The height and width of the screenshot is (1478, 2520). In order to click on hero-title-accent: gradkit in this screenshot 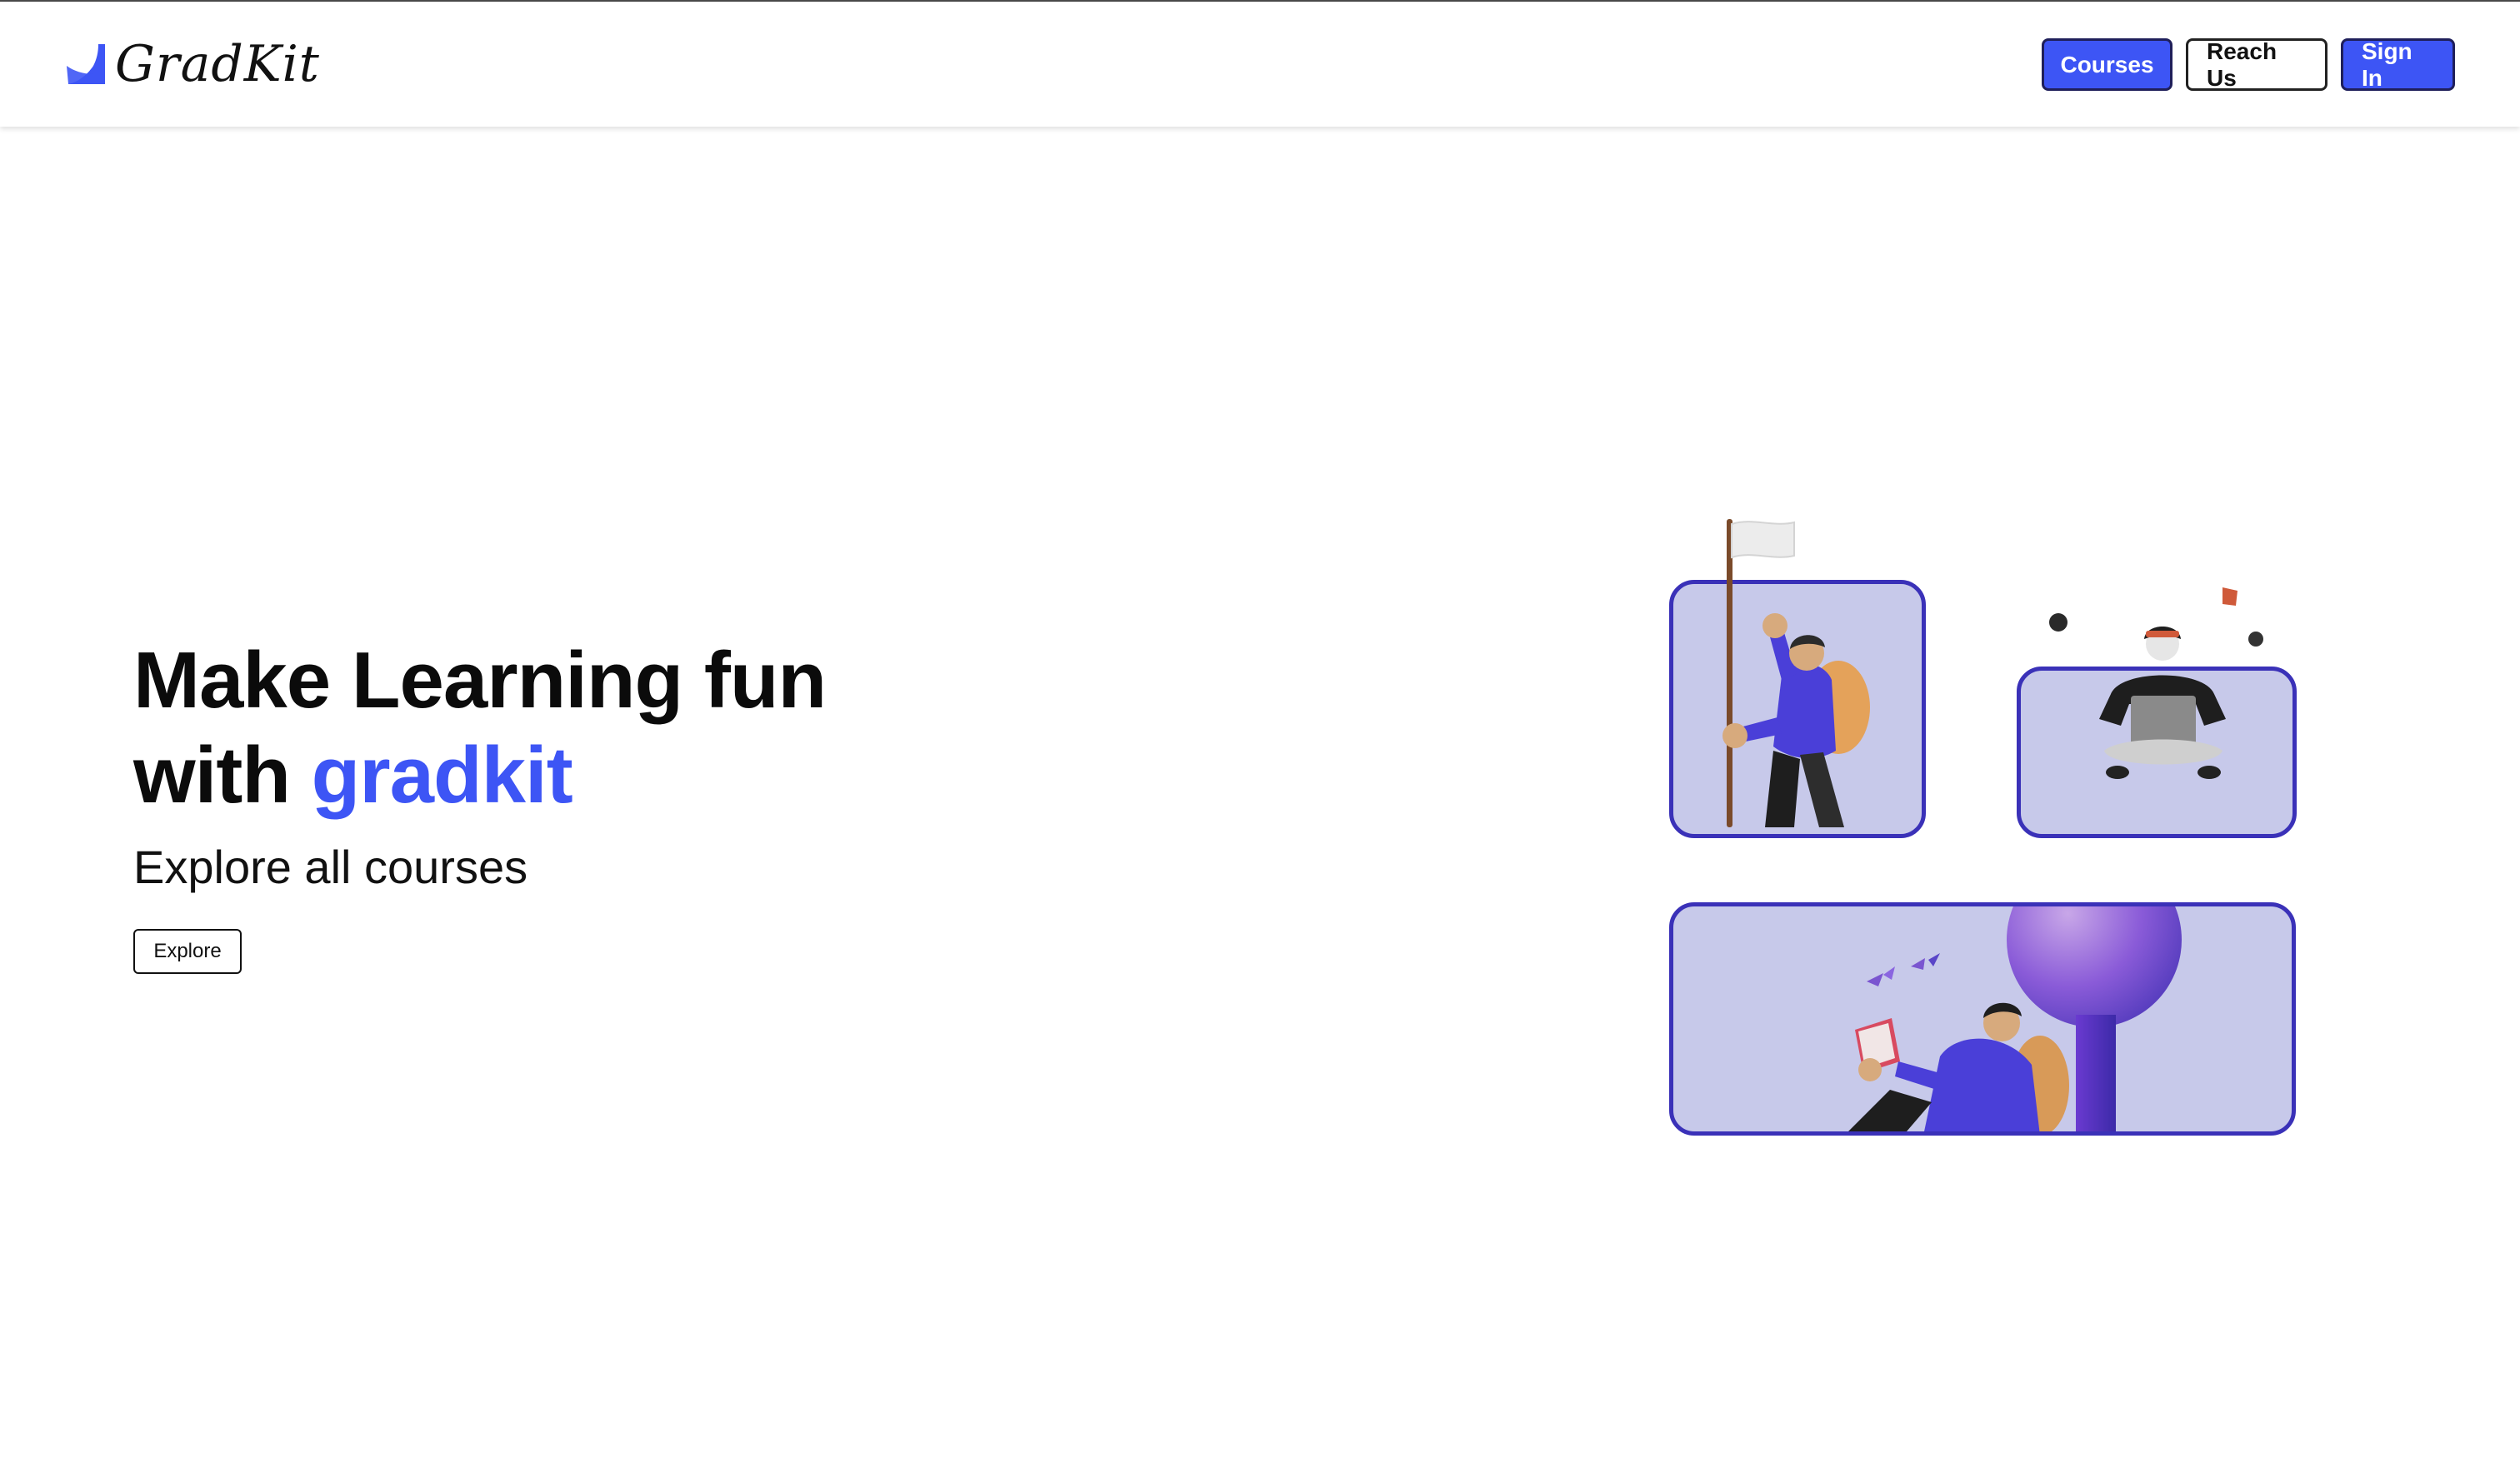, I will do `click(442, 776)`.